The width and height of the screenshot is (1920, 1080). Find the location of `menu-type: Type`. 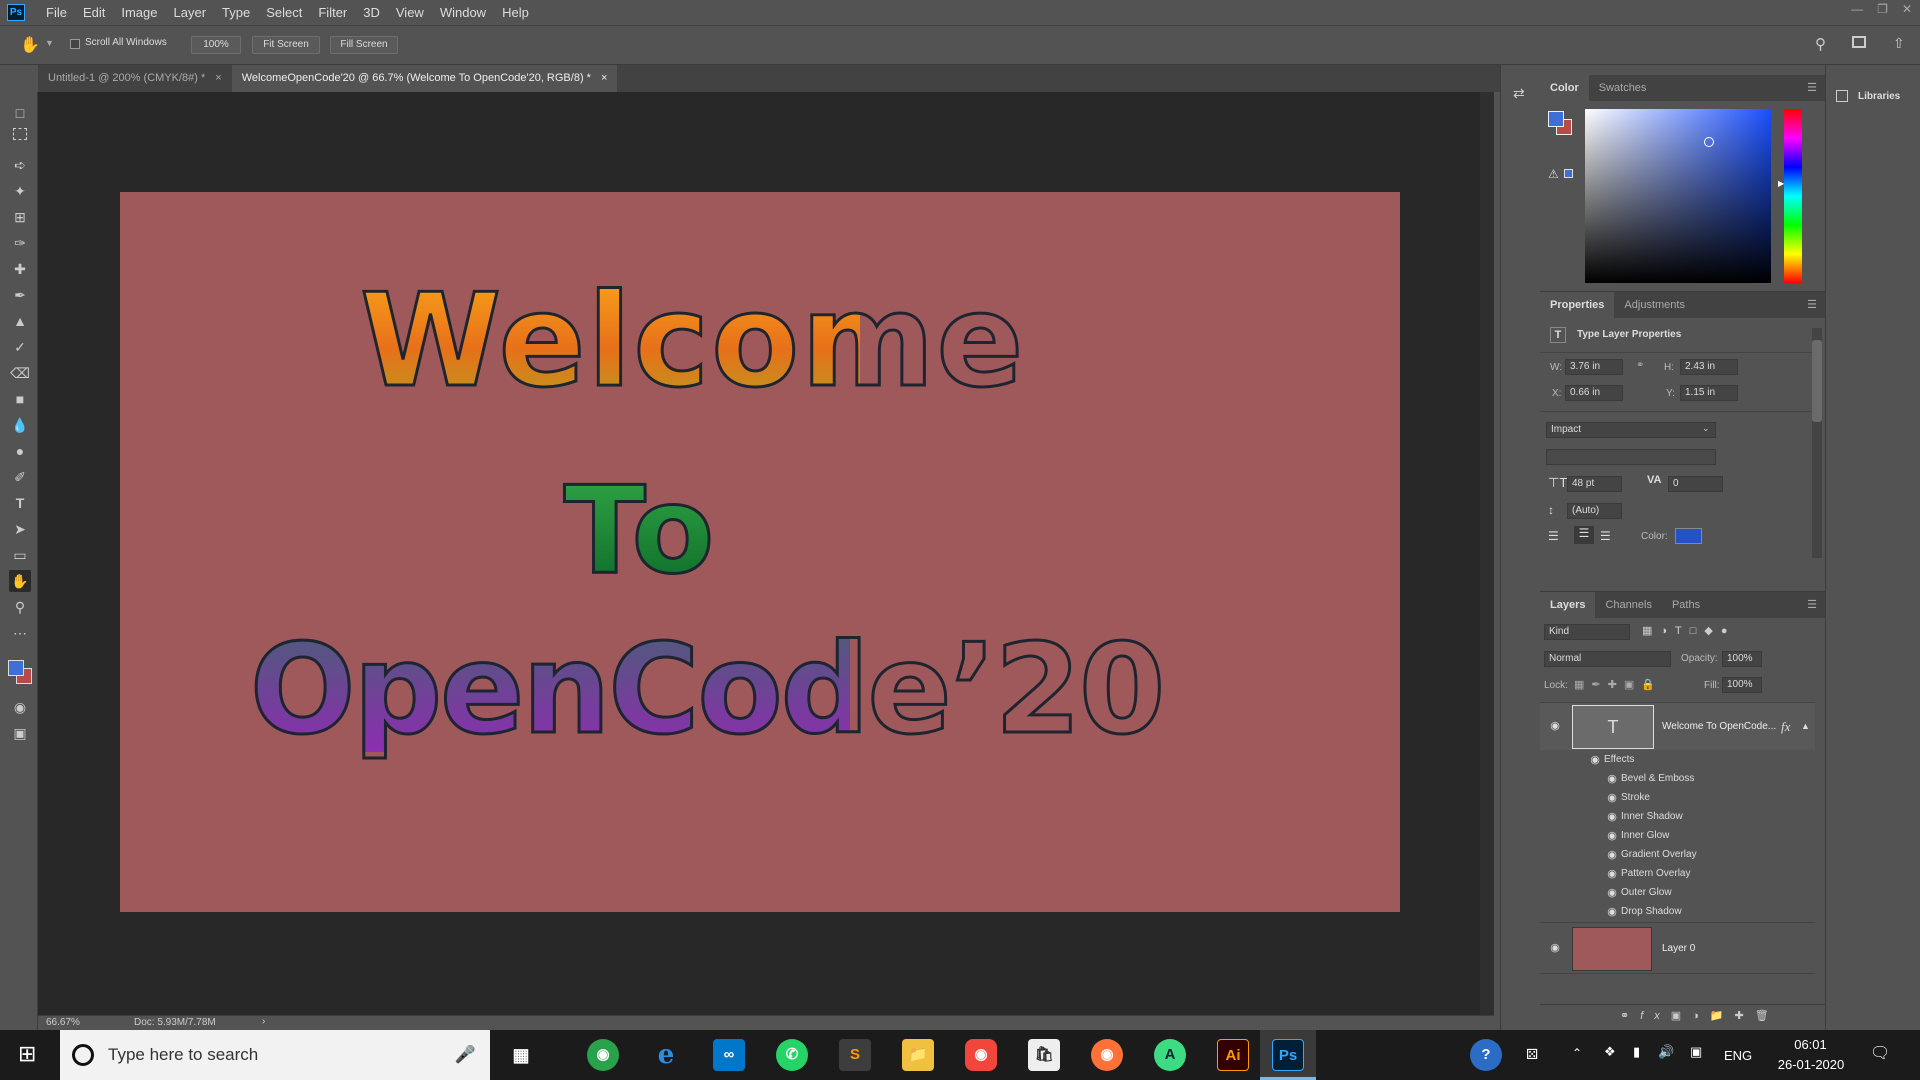

menu-type: Type is located at coordinates (236, 12).